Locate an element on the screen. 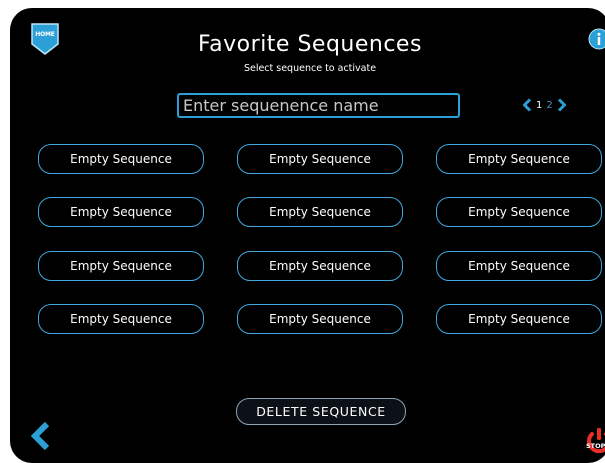  stop-label: STOP is located at coordinates (595, 446).